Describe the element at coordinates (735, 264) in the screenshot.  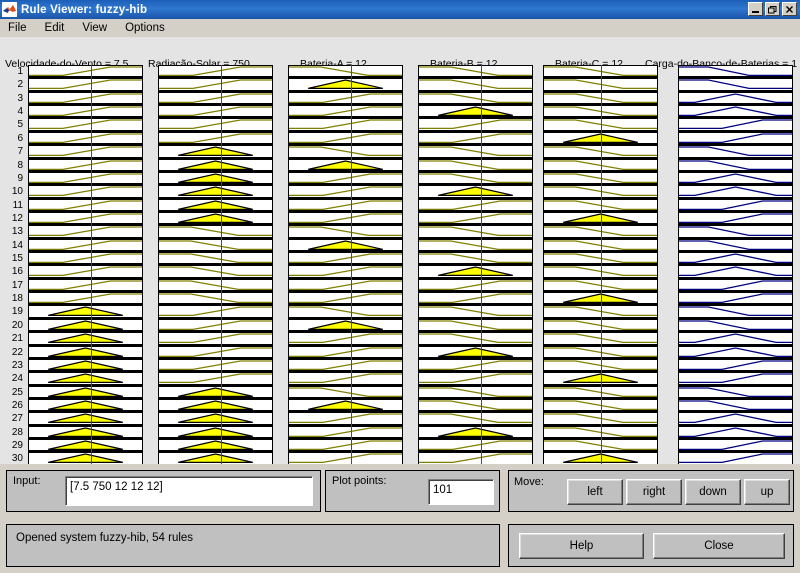
I see `column-carga-do-banco-de-baterias` at that location.